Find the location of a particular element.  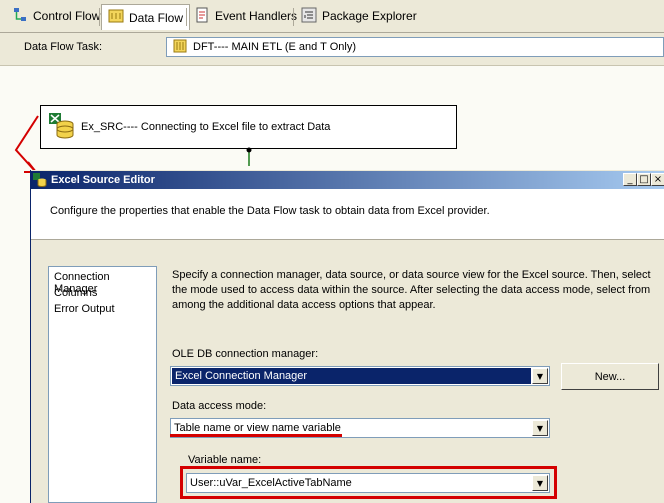

data-access-mode-label: Data access mode: is located at coordinates (219, 406).